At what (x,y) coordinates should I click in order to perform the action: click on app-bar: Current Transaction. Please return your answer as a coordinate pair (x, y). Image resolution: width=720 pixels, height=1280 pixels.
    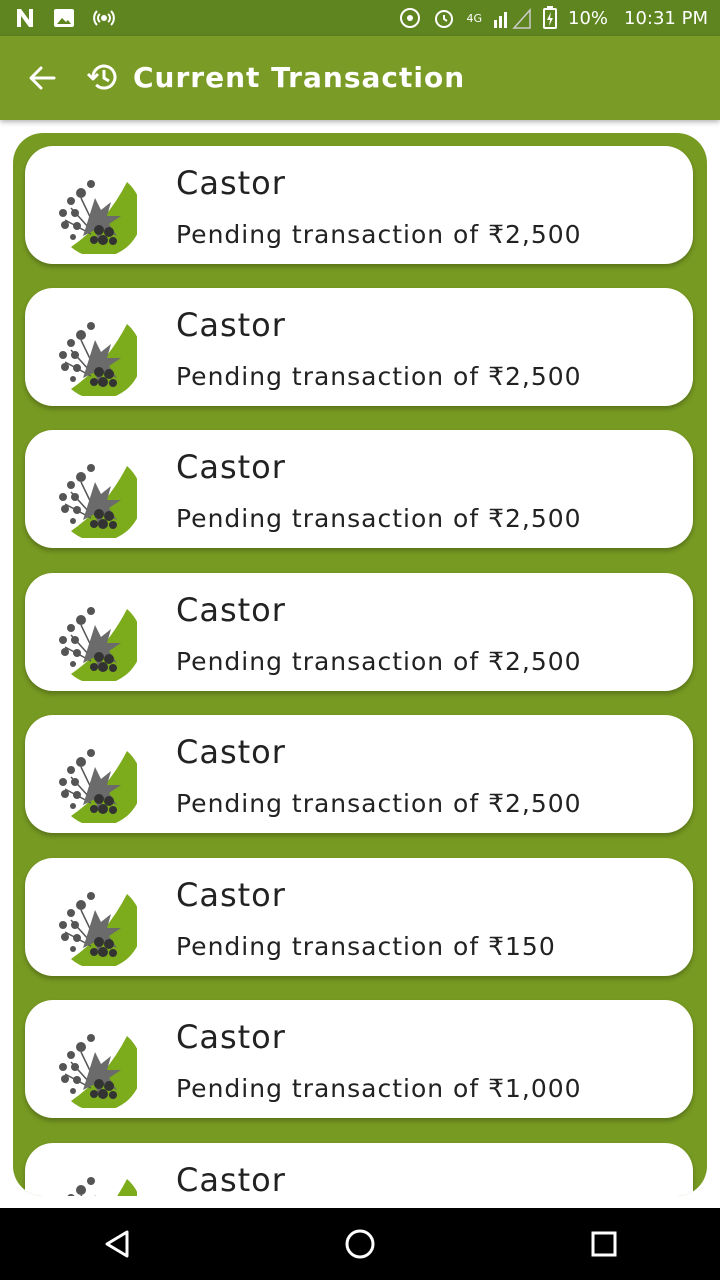
    Looking at the image, I should click on (360, 78).